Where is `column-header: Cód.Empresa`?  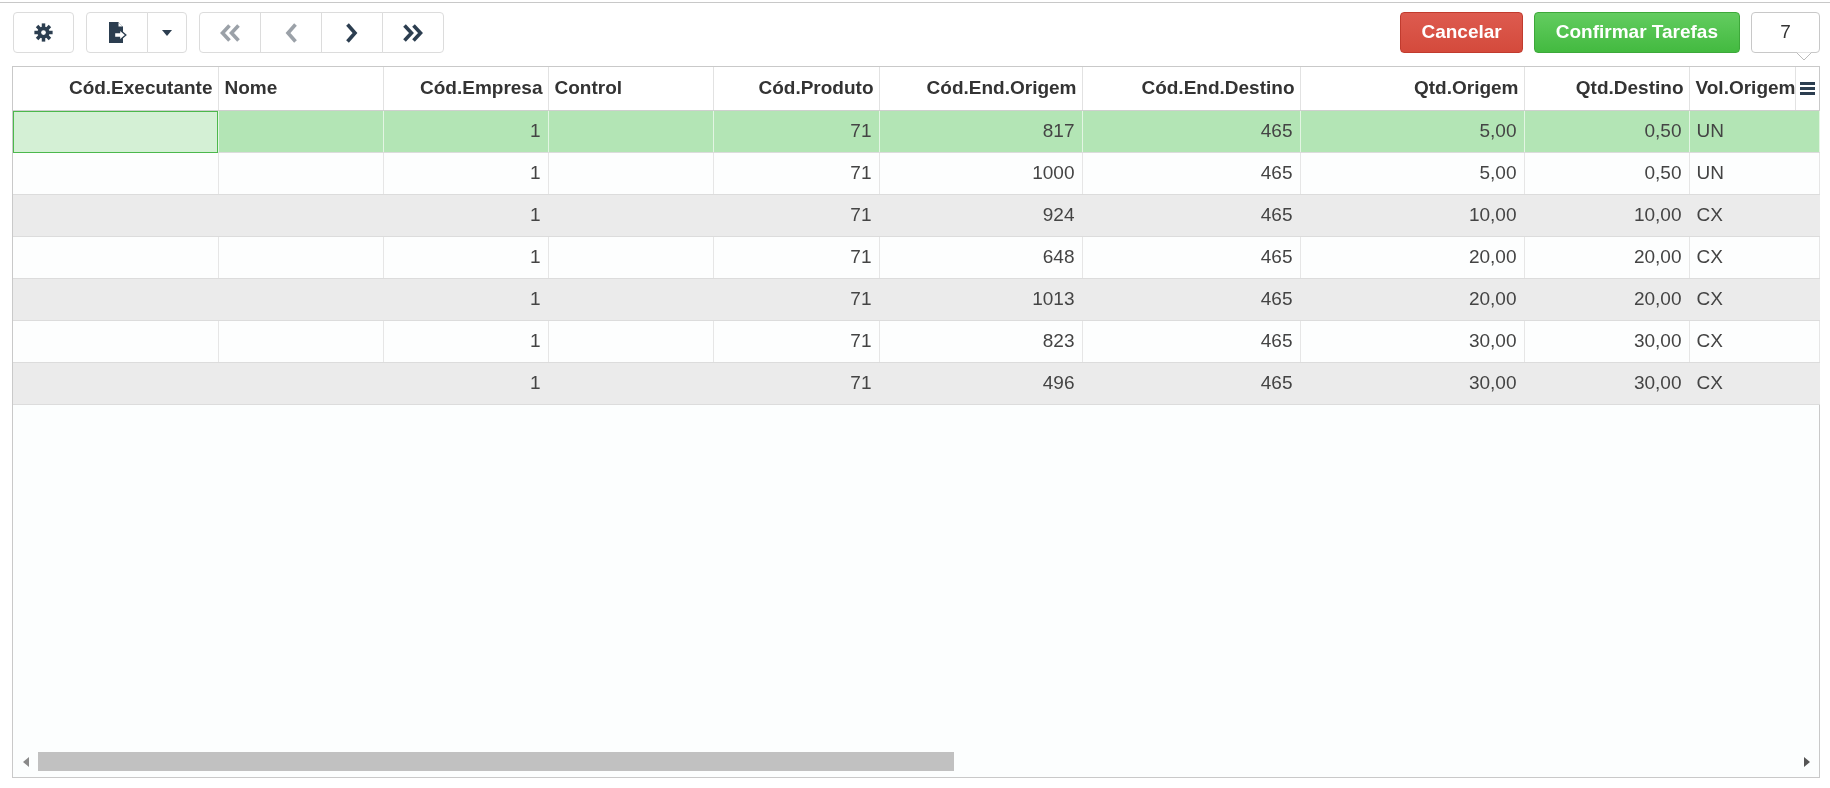
column-header: Cód.Empresa is located at coordinates (465, 89).